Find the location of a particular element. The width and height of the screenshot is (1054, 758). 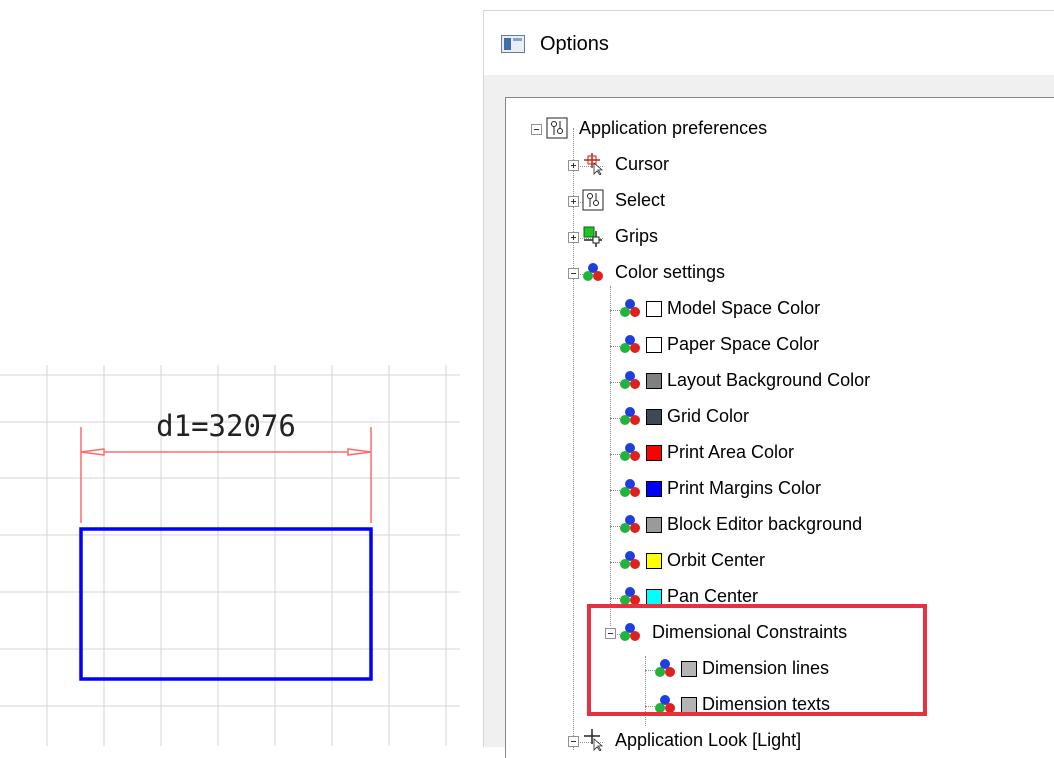

tree-item-color-settings: Color settings is located at coordinates (670, 272).